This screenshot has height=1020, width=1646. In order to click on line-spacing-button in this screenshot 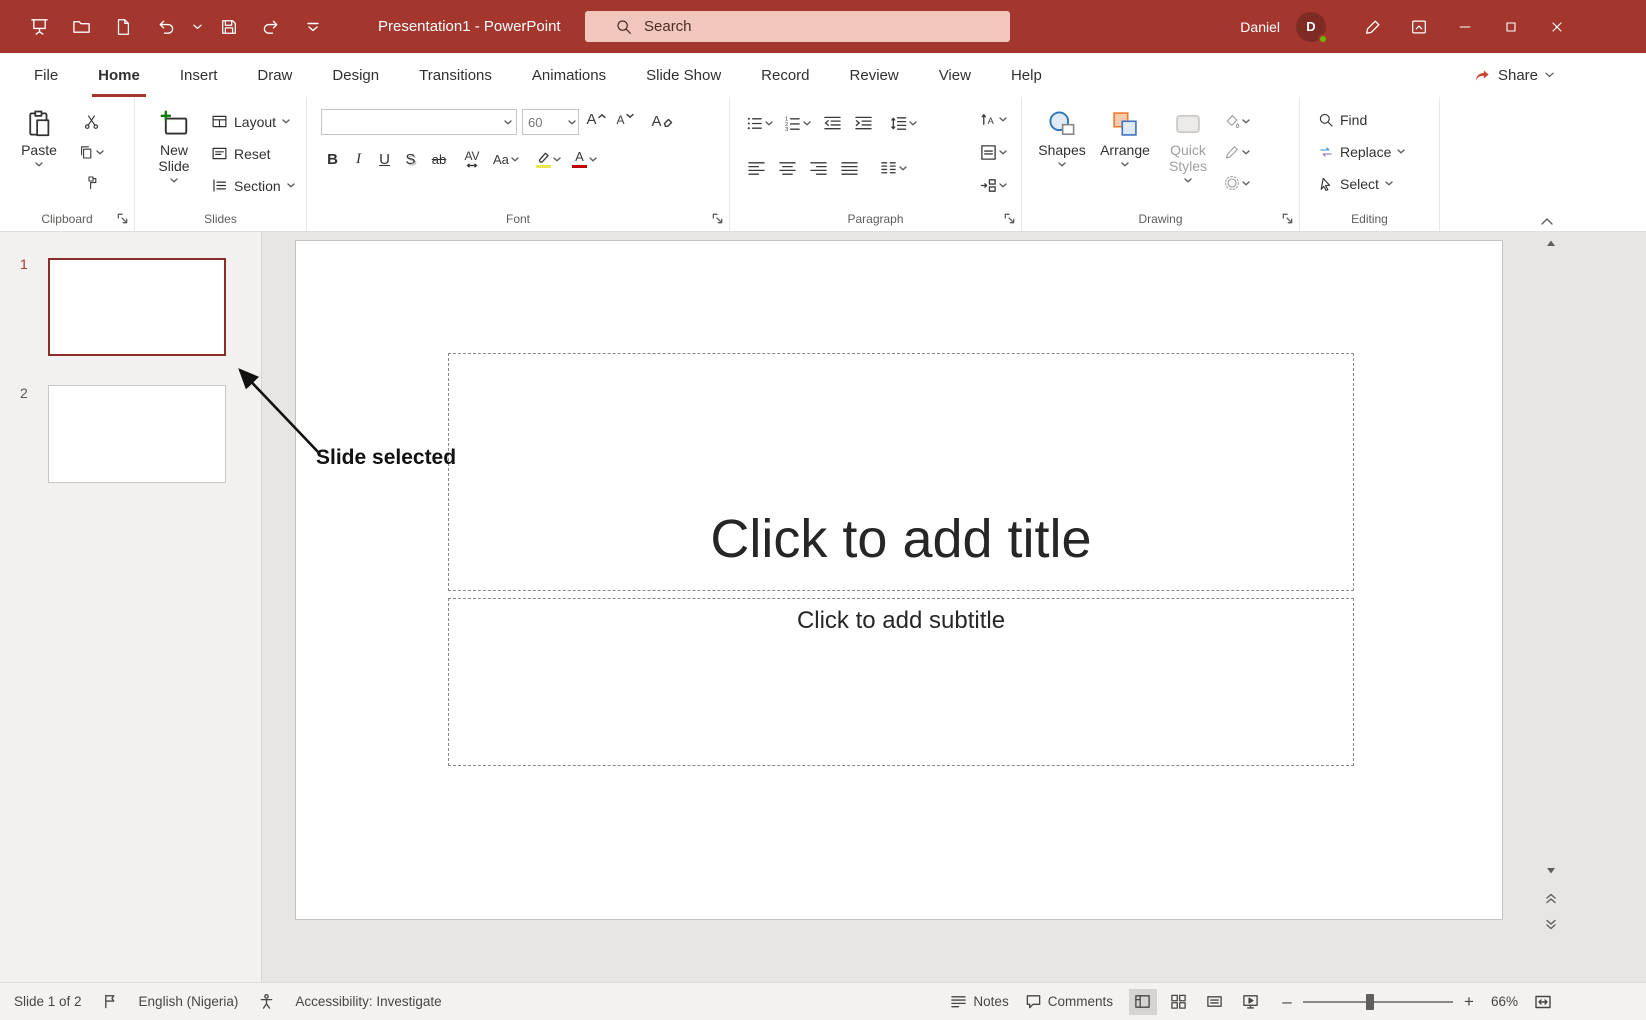, I will do `click(903, 123)`.